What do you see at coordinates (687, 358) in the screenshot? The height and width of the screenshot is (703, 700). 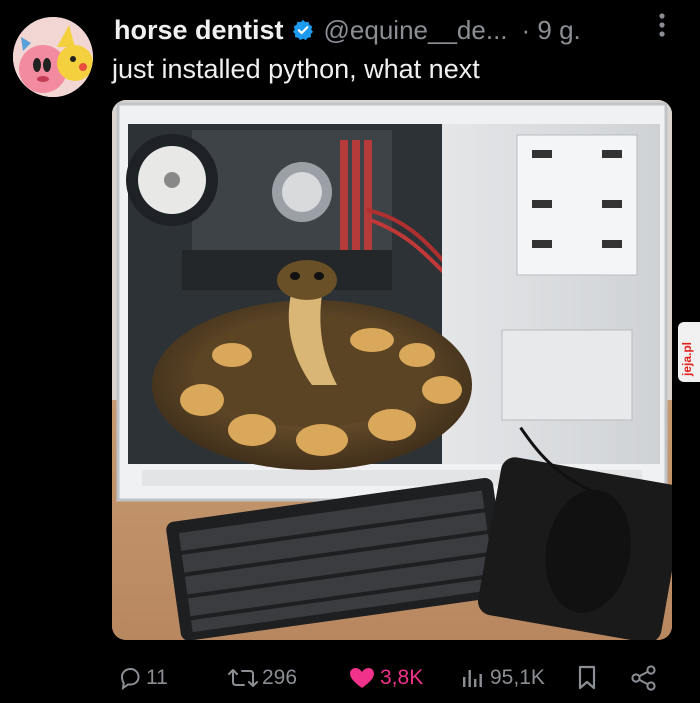 I see `watermark-text: jeja.pl` at bounding box center [687, 358].